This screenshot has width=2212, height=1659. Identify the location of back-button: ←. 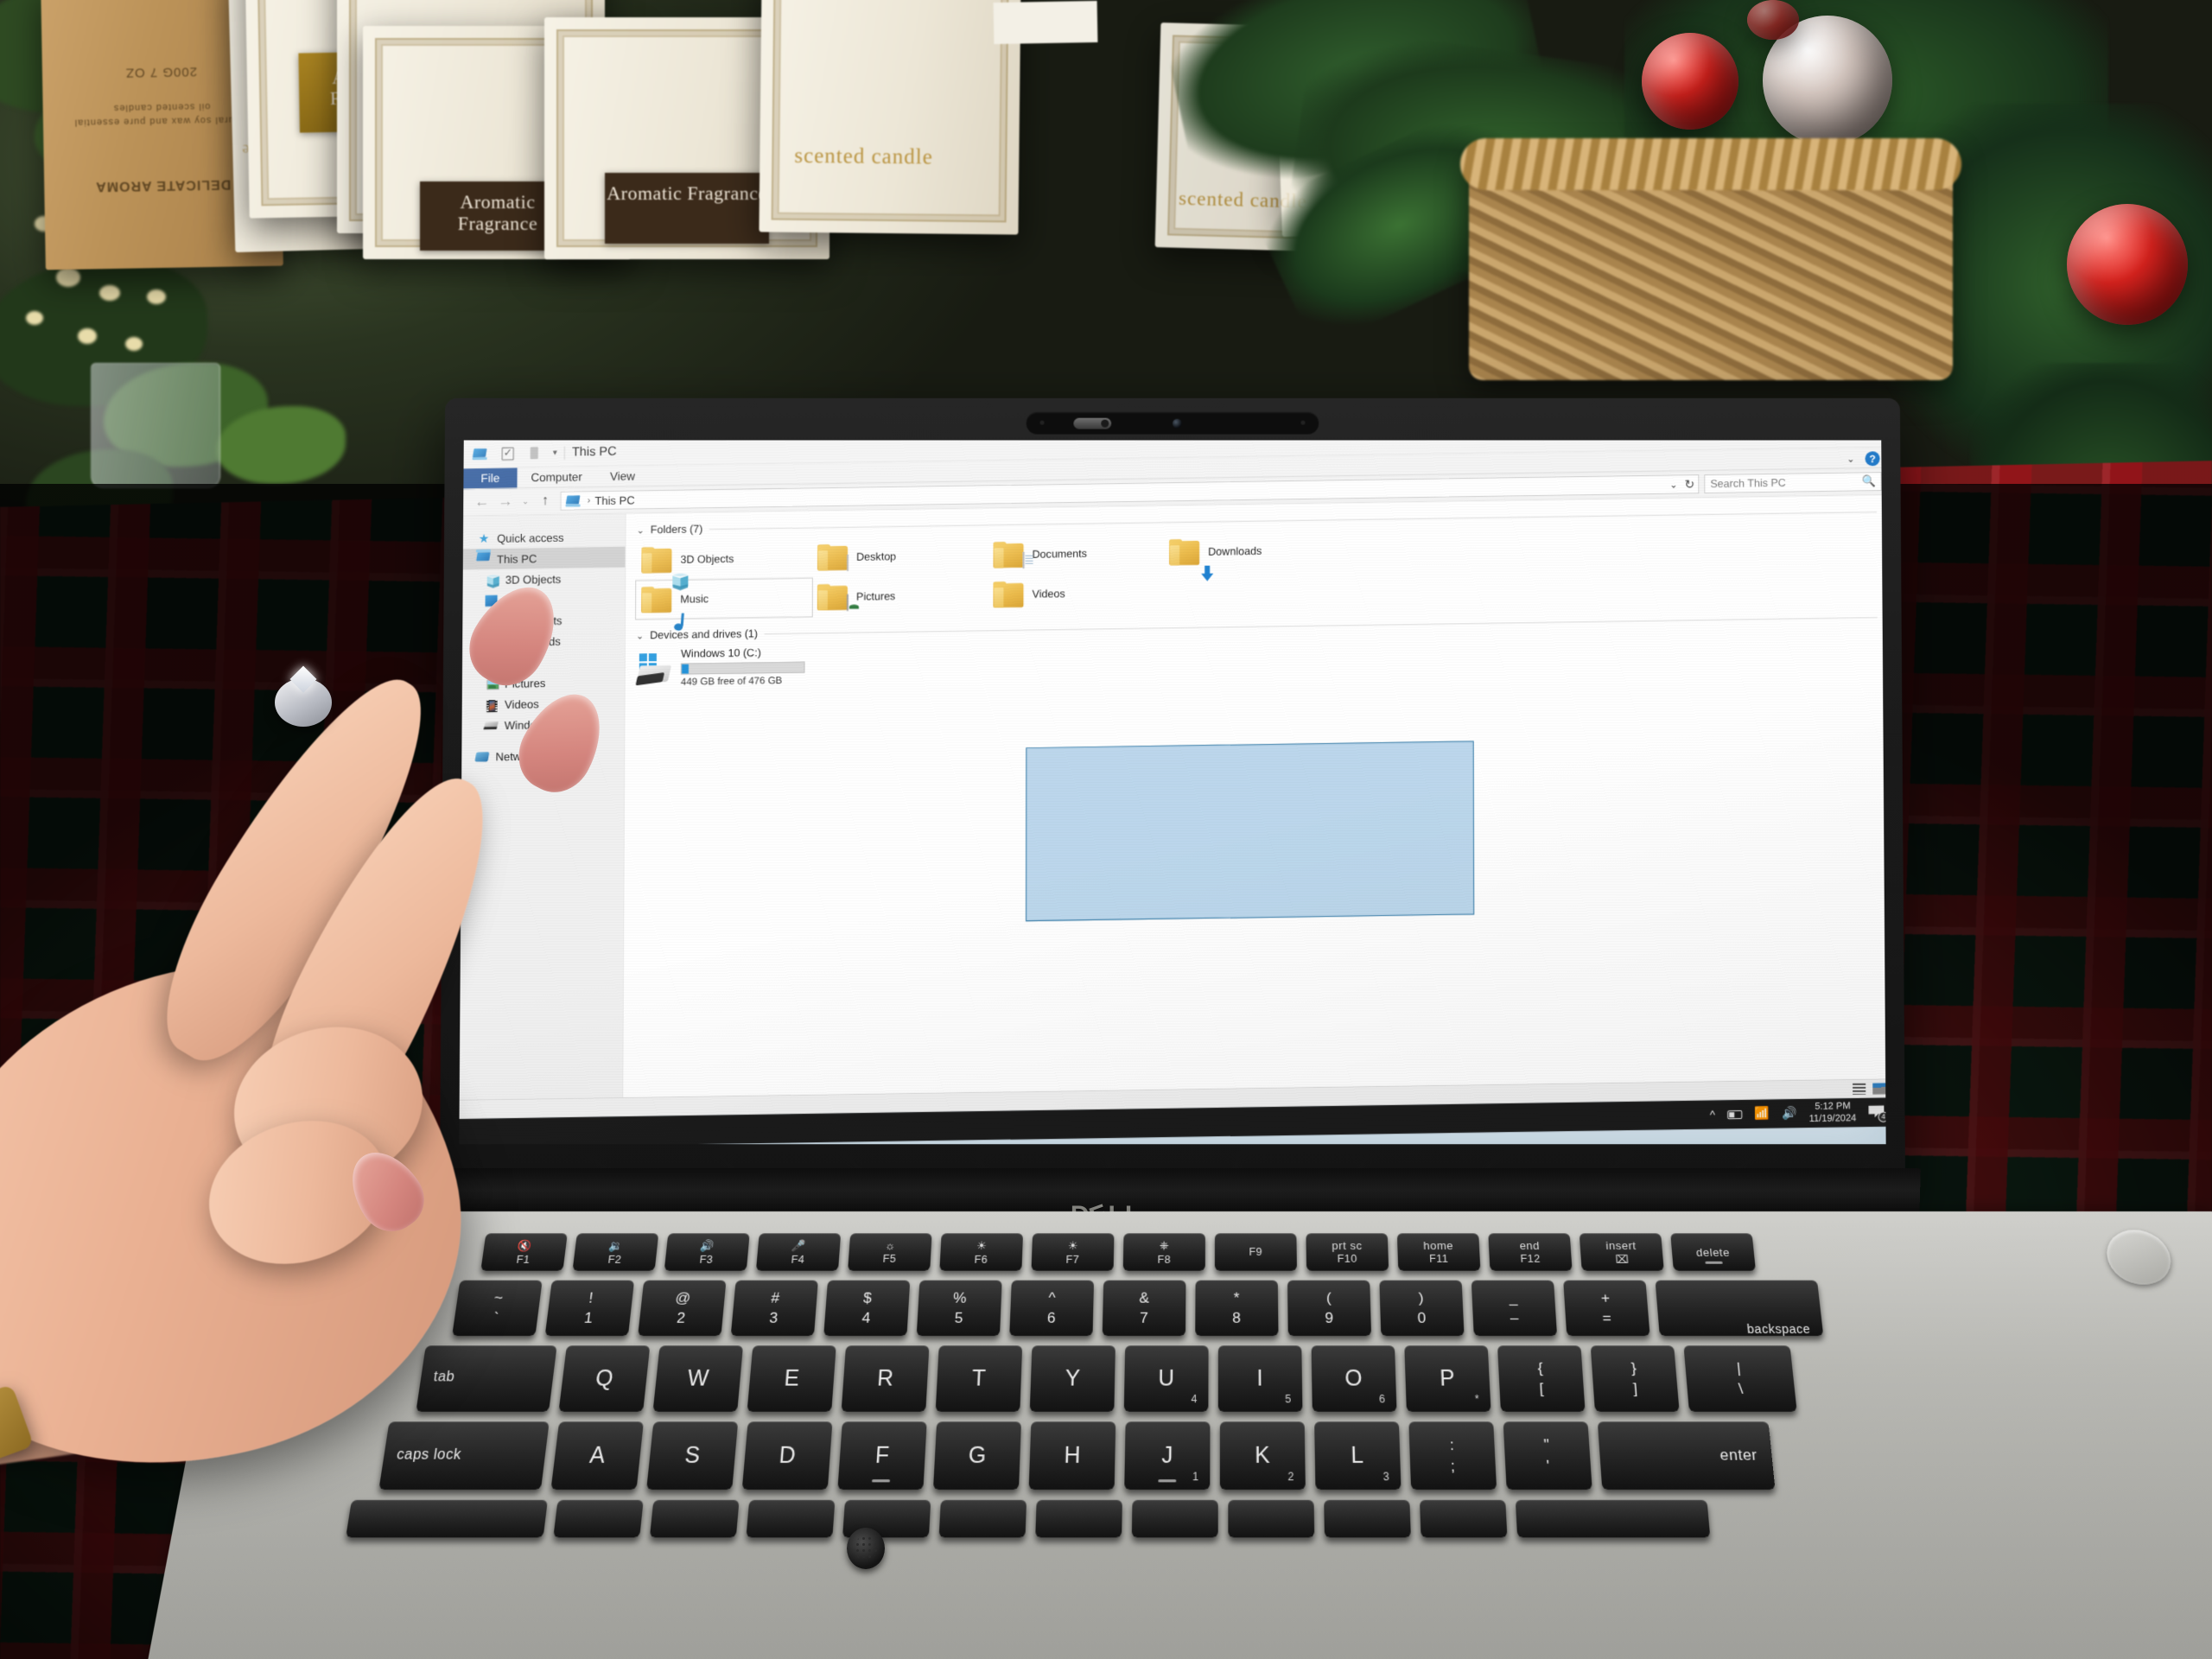
(481, 502).